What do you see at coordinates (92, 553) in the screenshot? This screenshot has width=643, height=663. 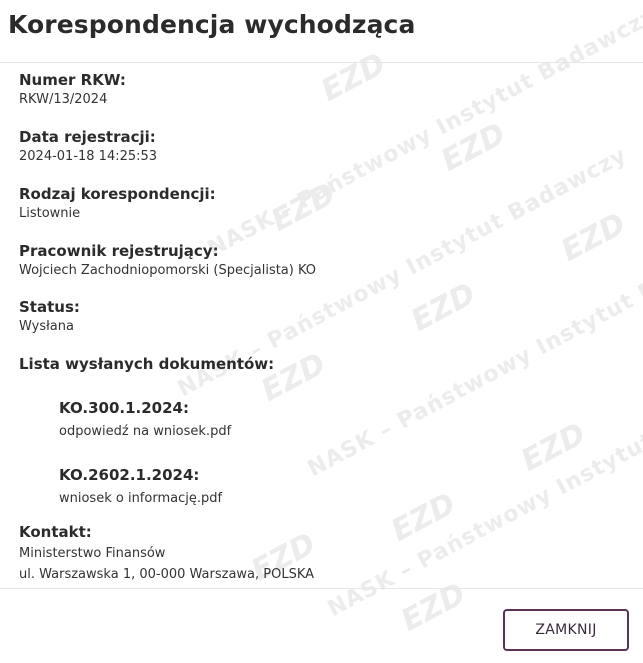 I see `contact-name: Ministerstwo Finansów` at bounding box center [92, 553].